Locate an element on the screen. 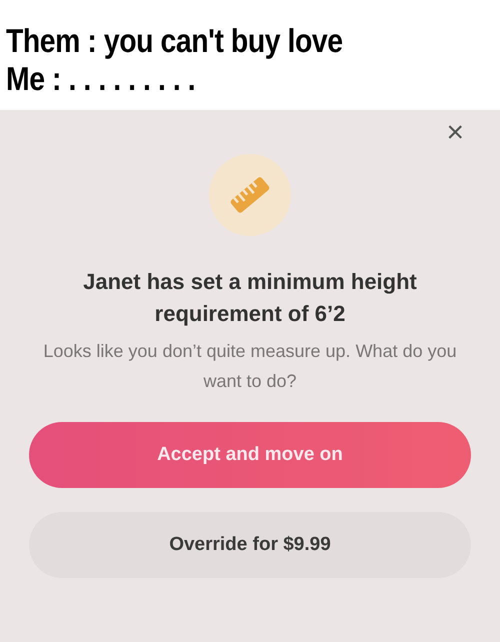 This screenshot has width=500, height=642. close-icon: × is located at coordinates (455, 133).